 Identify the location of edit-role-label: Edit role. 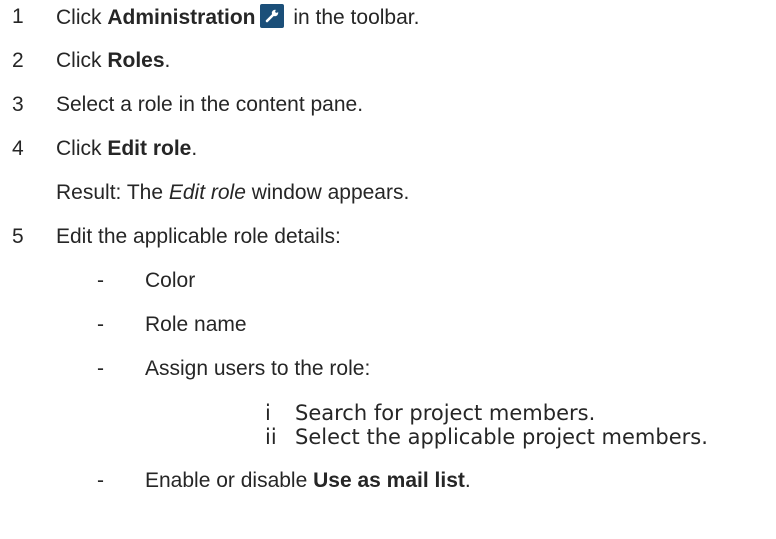
(149, 148).